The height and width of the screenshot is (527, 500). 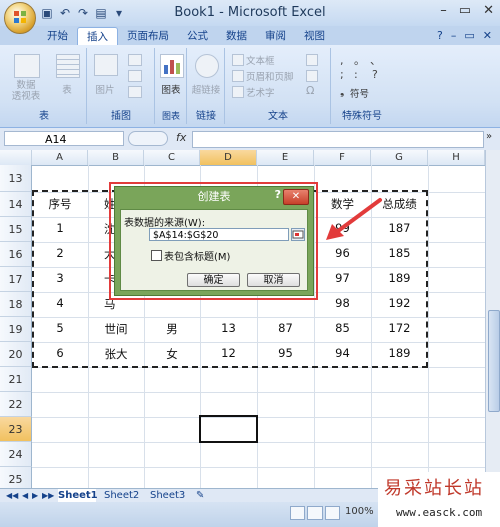 What do you see at coordinates (16, 404) in the screenshot?
I see `row-header: 22` at bounding box center [16, 404].